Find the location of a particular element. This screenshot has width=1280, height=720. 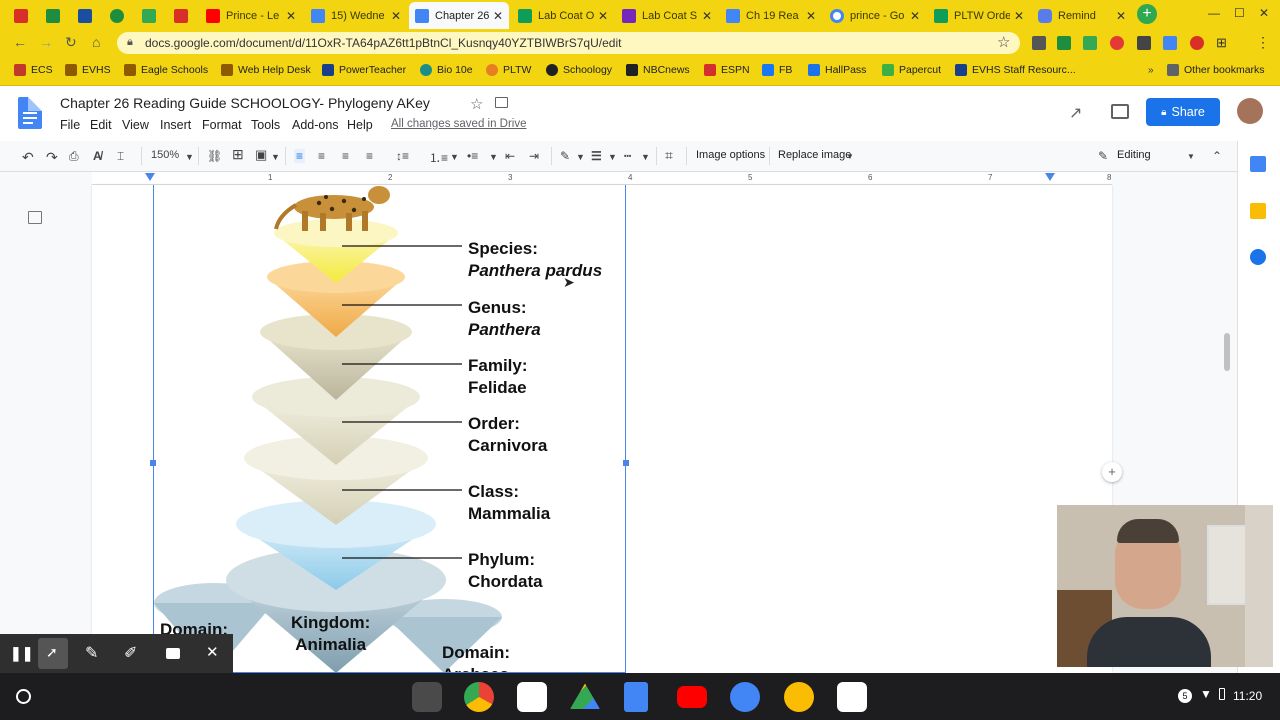

line-spacing-icon: ↕≡ is located at coordinates (402, 156).